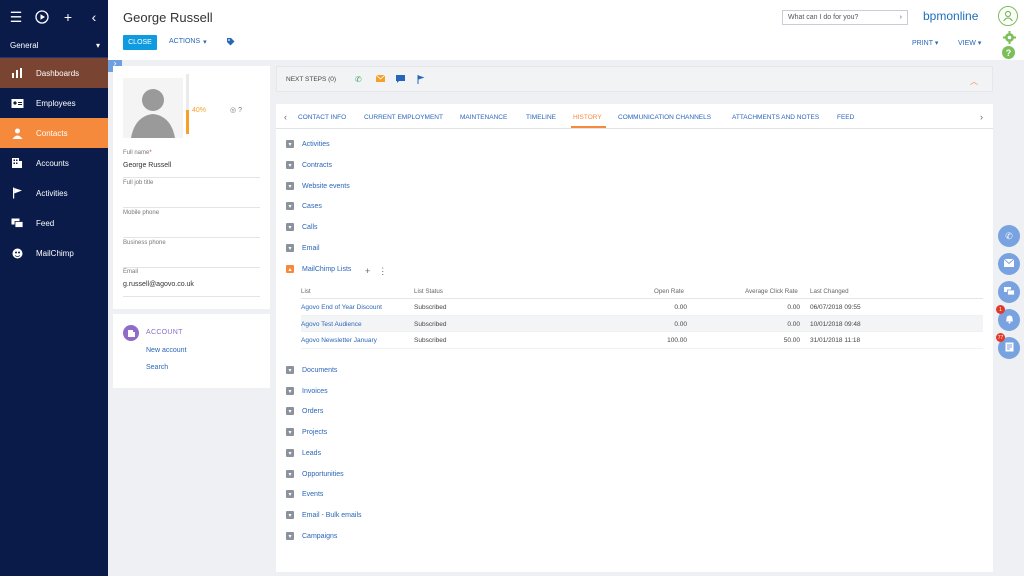 Image resolution: width=1024 pixels, height=576 pixels. I want to click on group-documents: ▾ Documents, so click(311, 370).